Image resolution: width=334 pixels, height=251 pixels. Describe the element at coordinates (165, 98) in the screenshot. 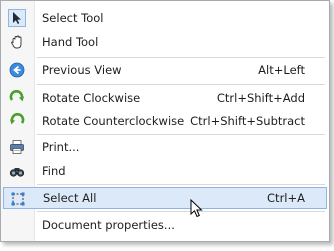

I see `menu-item-rotate-clockwise: Rotate Clockwise Ctrl+Shift+Add` at that location.